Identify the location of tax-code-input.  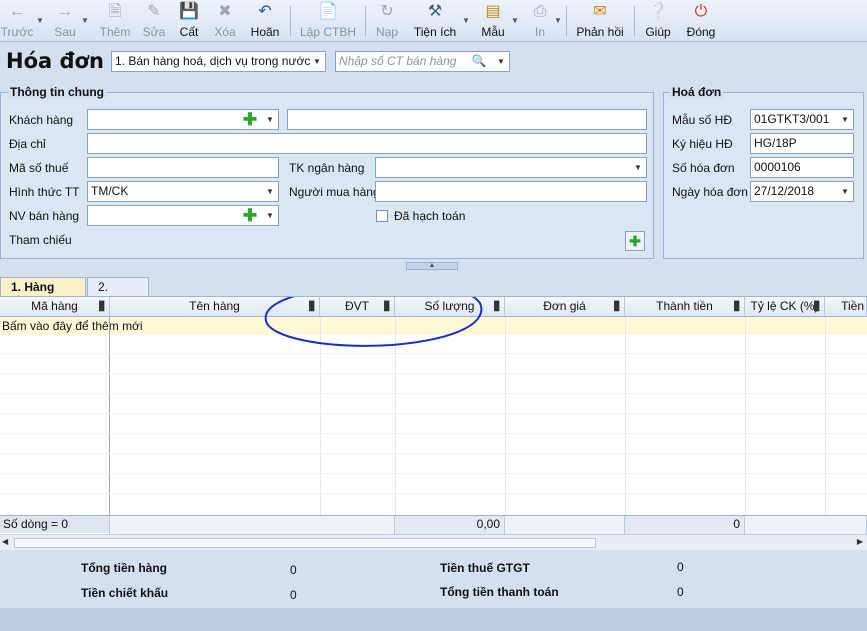
(183, 167).